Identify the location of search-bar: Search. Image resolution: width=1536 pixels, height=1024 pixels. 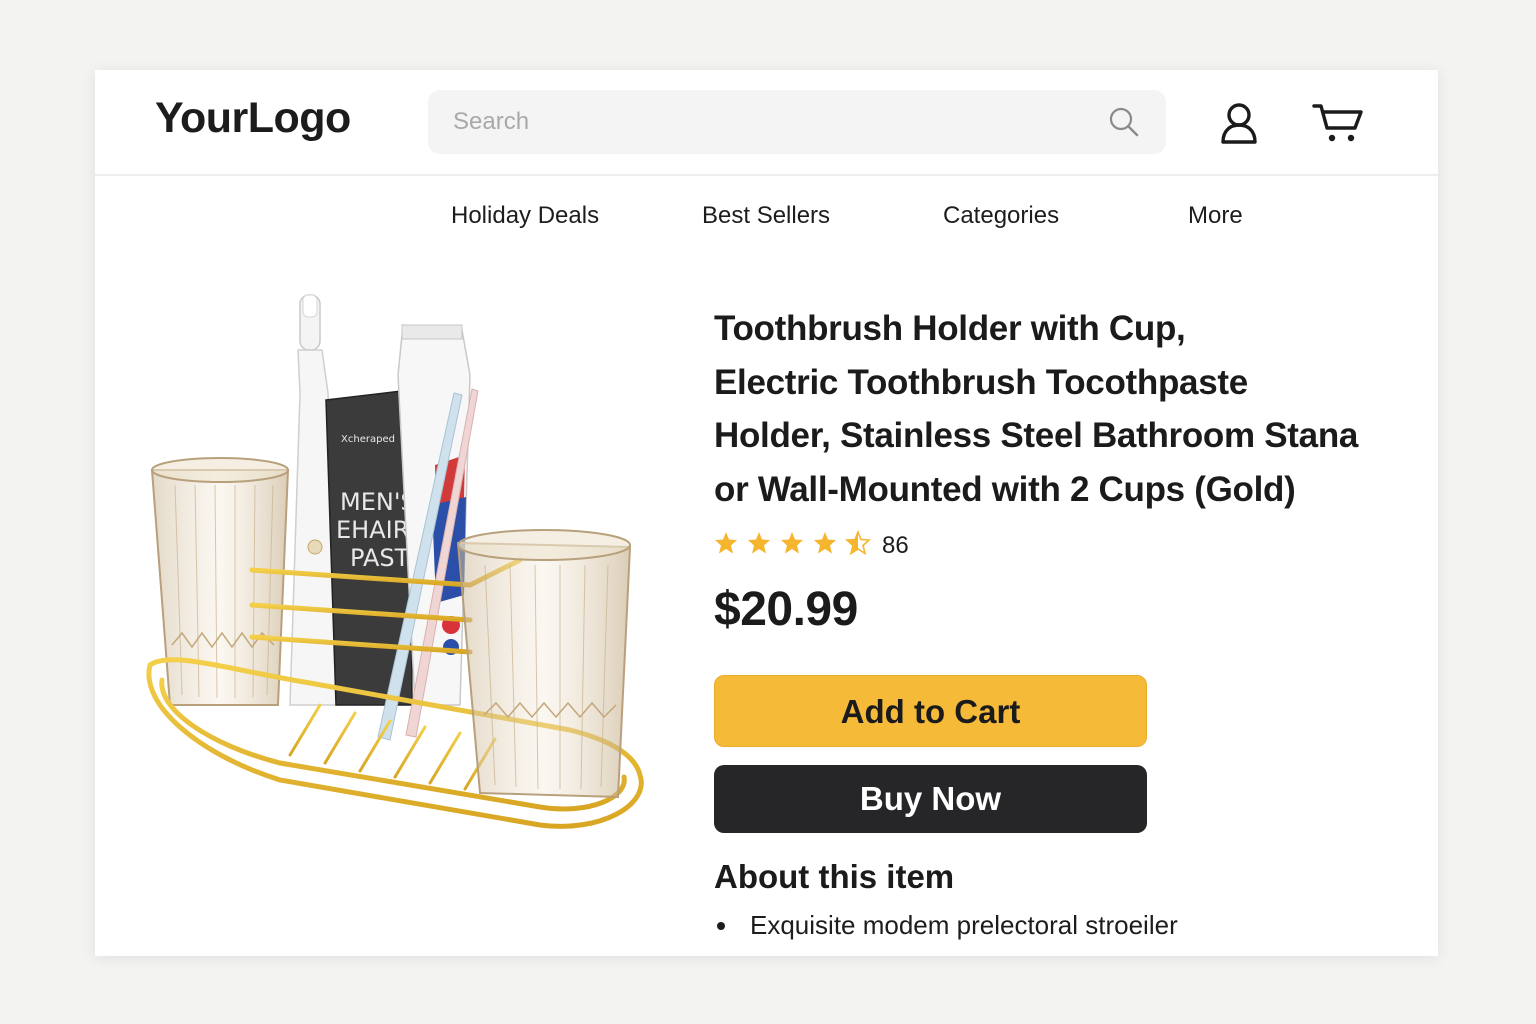
(797, 122).